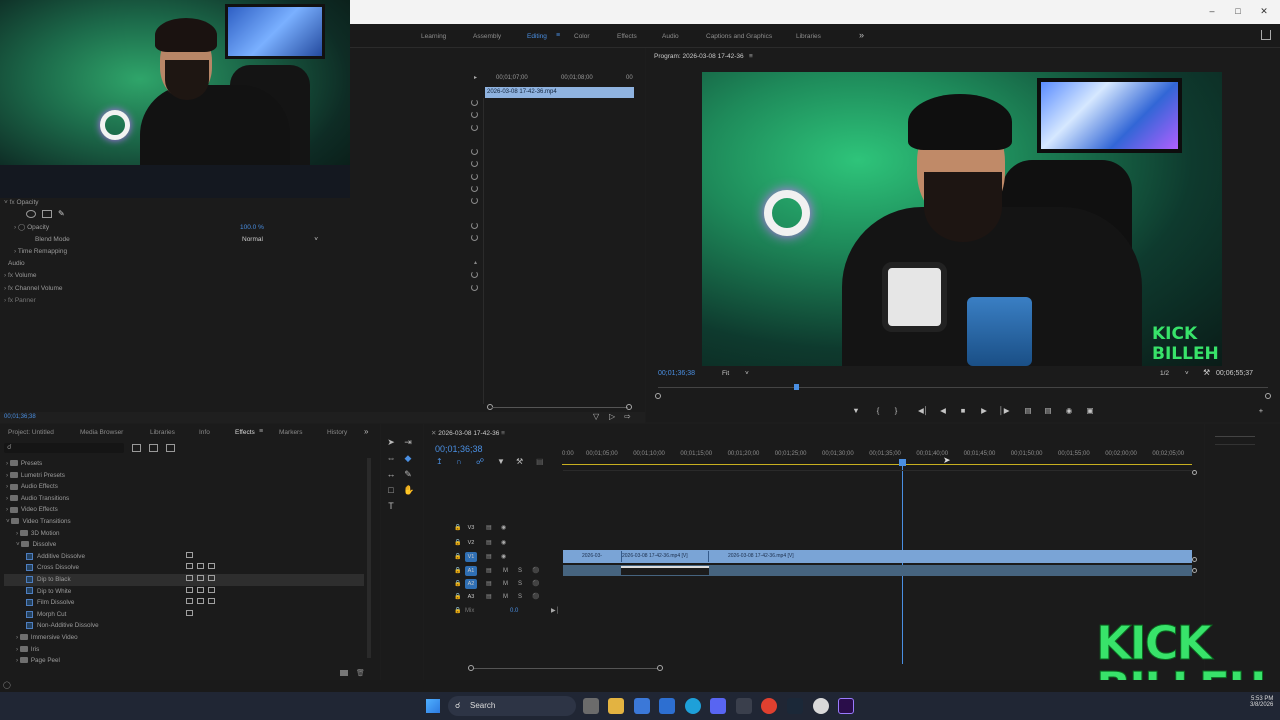 The width and height of the screenshot is (1280, 720). I want to click on workspace-libraries: Libraries, so click(808, 36).